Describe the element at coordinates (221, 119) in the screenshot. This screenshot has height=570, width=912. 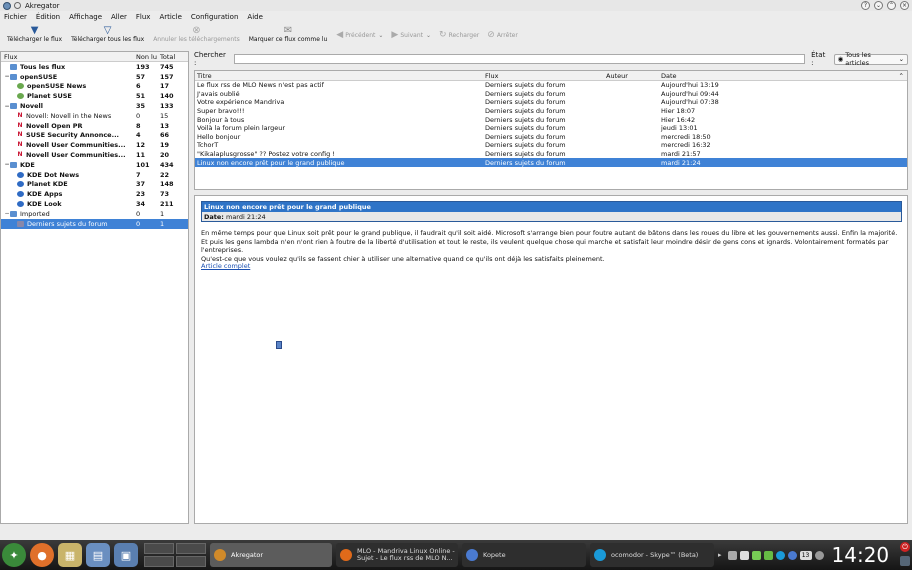
I see `article-title-cell: Bonjour à tous` at that location.